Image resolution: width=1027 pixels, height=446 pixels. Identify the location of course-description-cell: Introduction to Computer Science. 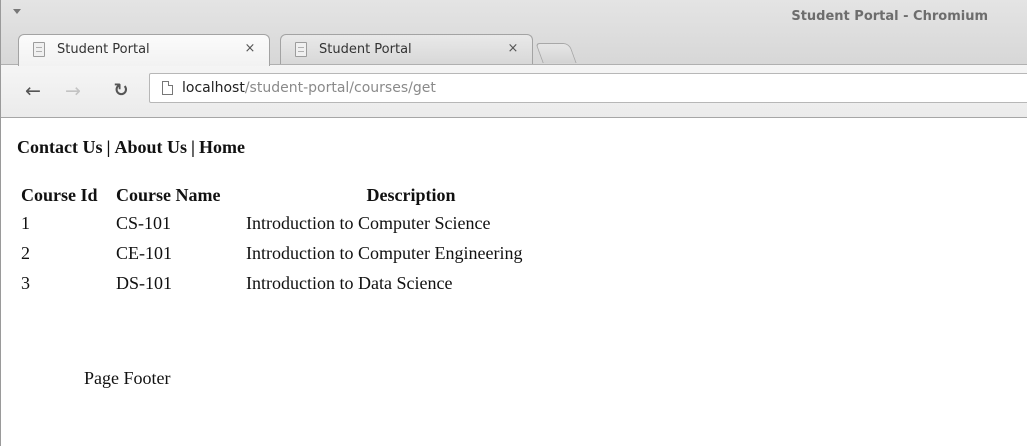
(368, 222).